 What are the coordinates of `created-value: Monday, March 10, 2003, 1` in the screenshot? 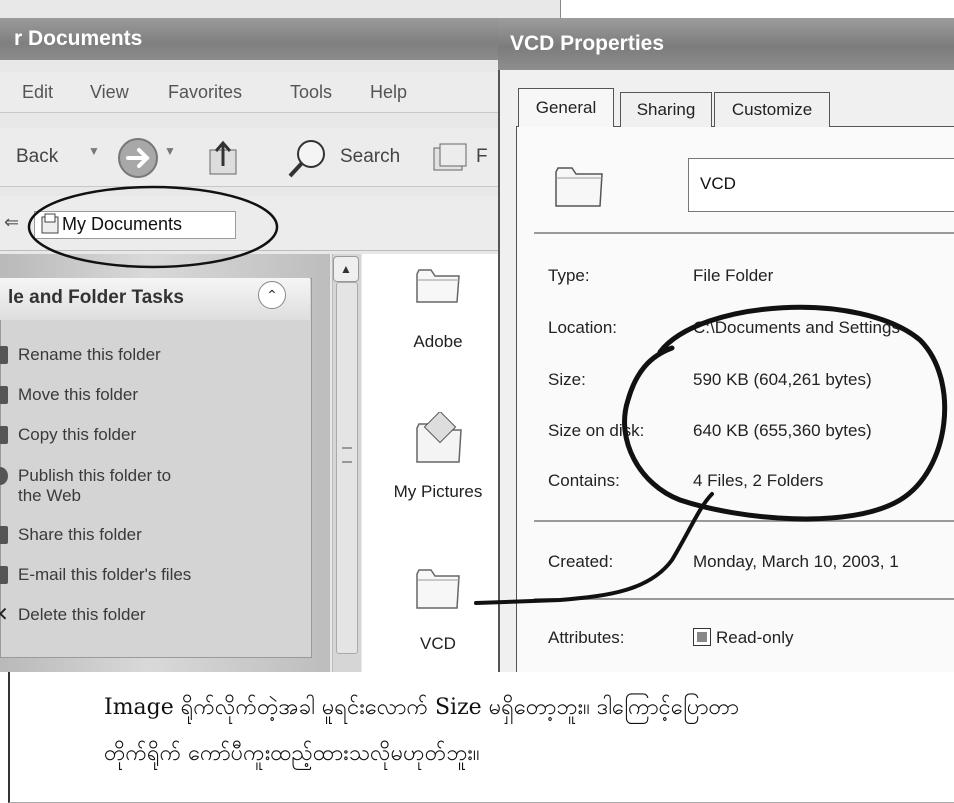 It's located at (796, 561).